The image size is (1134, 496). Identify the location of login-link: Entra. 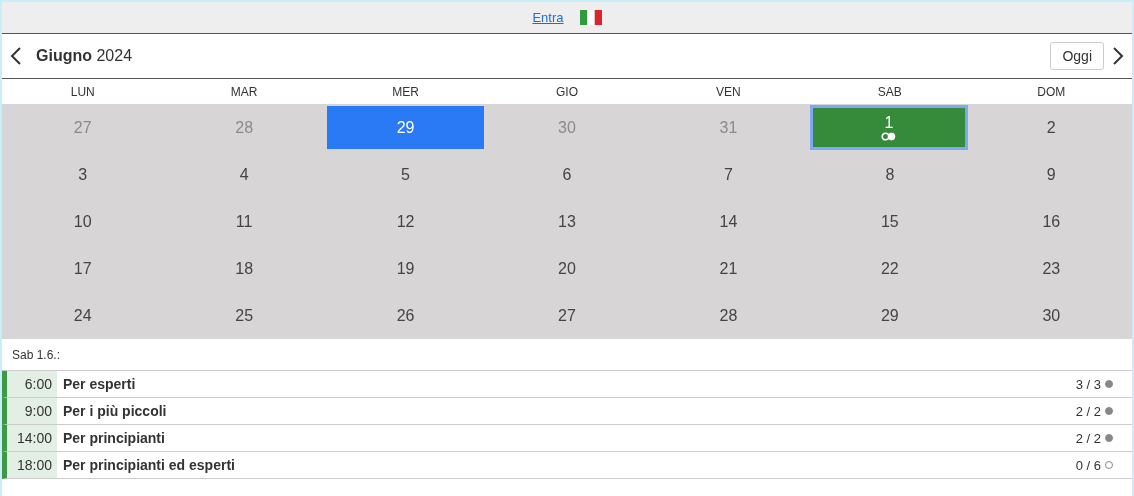
(548, 17).